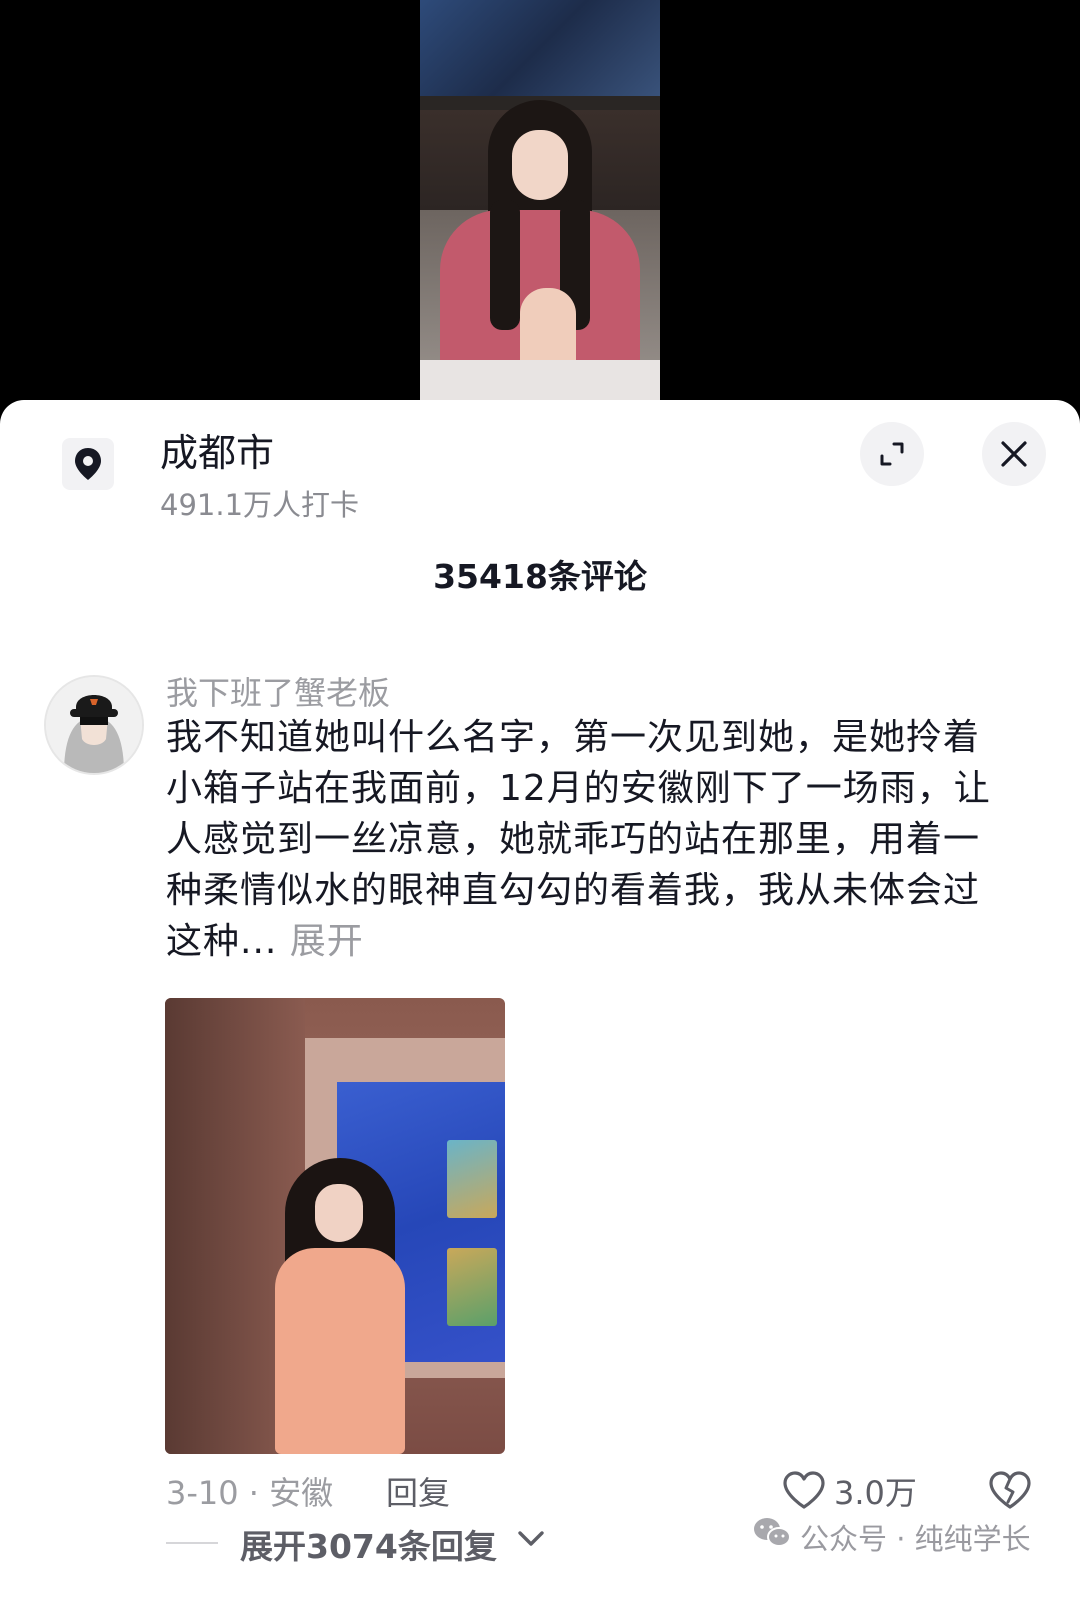 The width and height of the screenshot is (1080, 1611). Describe the element at coordinates (94, 725) in the screenshot. I see `avatar` at that location.